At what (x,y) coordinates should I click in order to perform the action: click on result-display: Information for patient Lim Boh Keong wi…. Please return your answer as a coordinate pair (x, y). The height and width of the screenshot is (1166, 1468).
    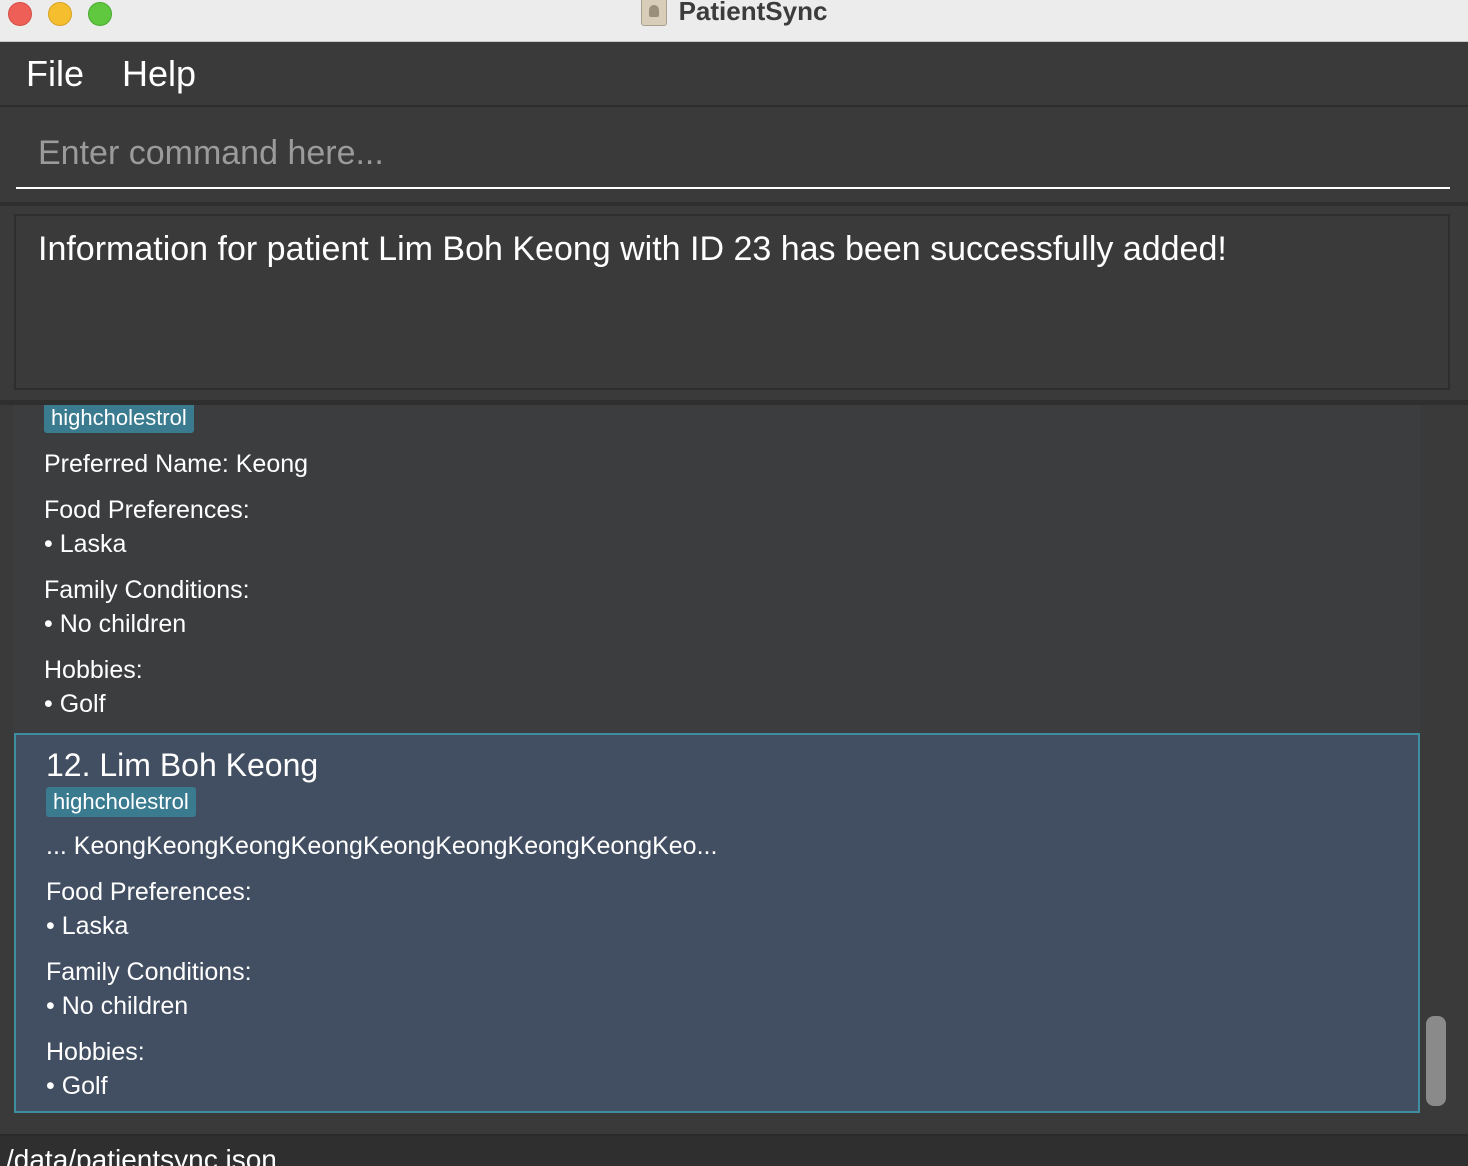
    Looking at the image, I should click on (732, 302).